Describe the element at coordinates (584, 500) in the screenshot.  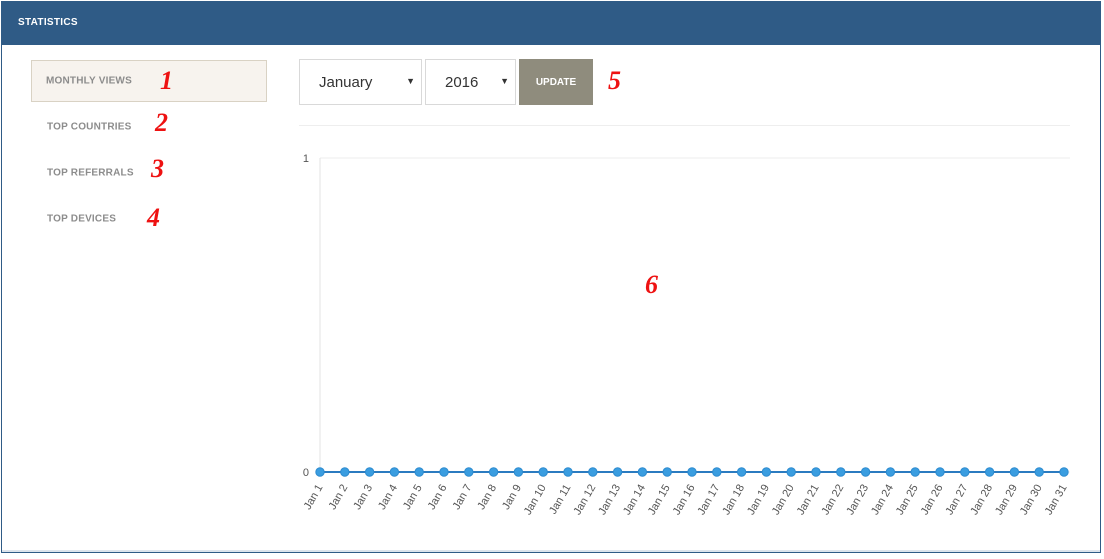
I see `x-tick-label: Jan 12` at that location.